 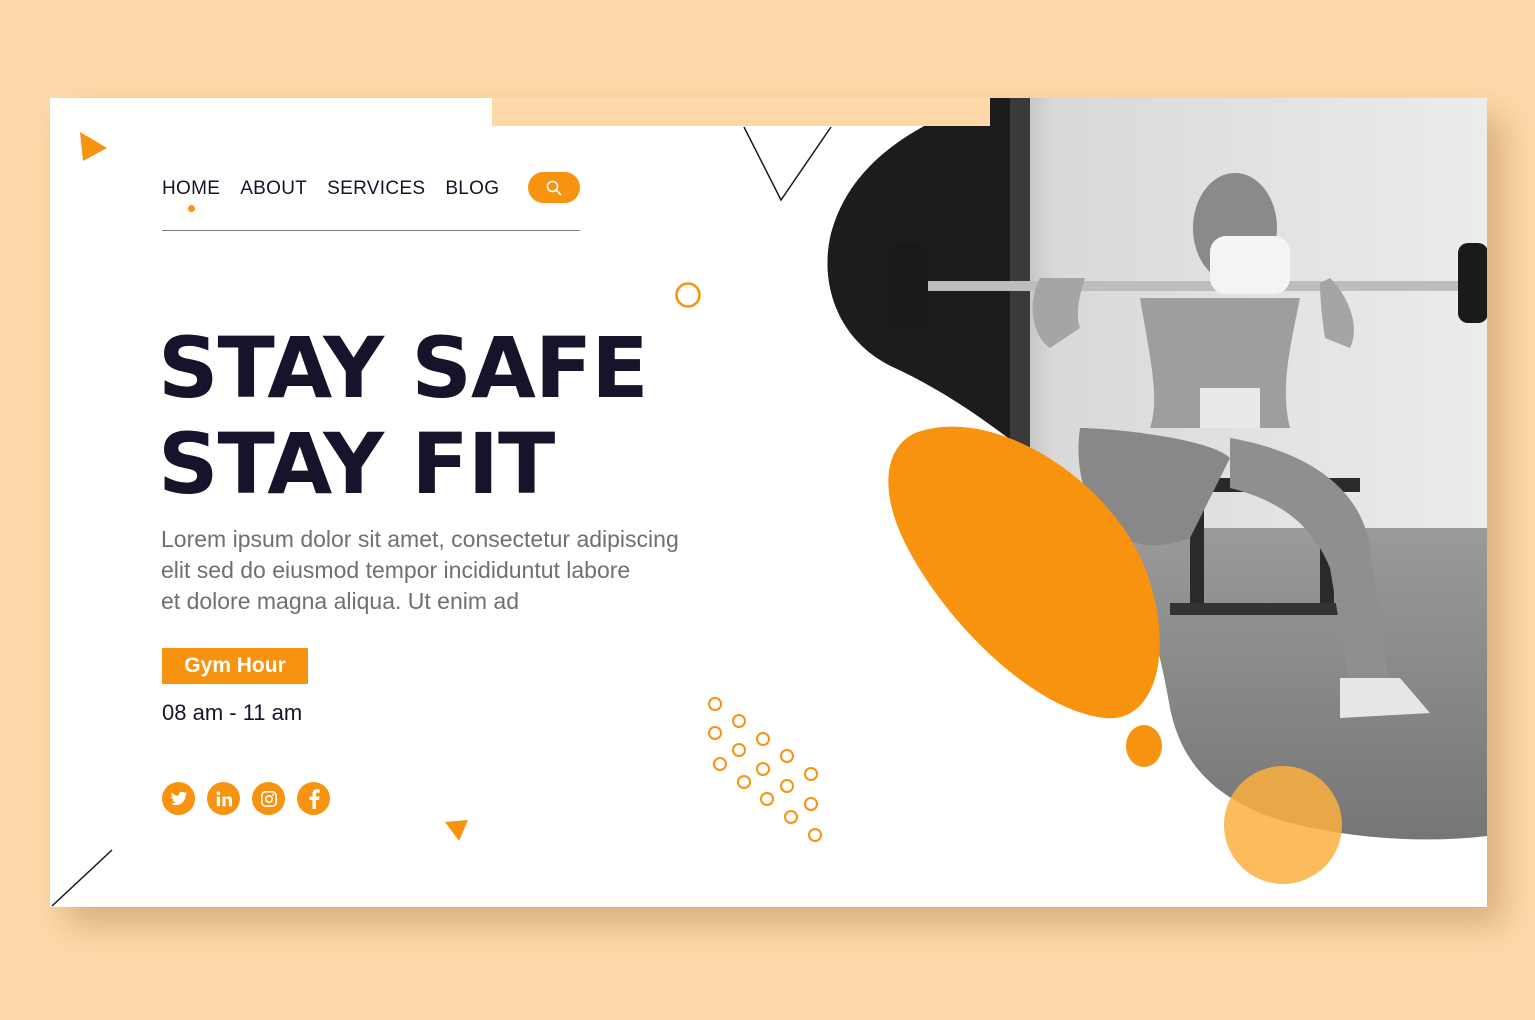 I want to click on search-icon, so click(x=554, y=187).